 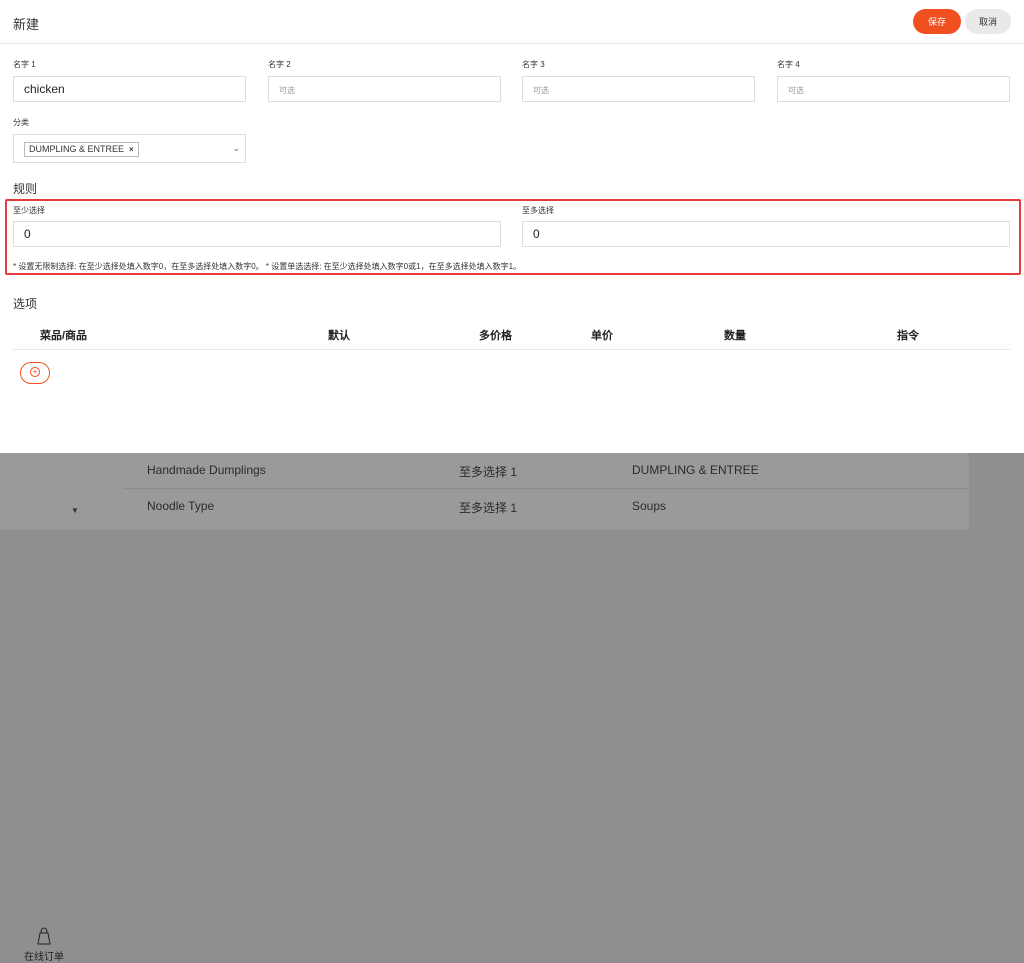 What do you see at coordinates (24, 64) in the screenshot?
I see `name-1-label: 名字 1` at bounding box center [24, 64].